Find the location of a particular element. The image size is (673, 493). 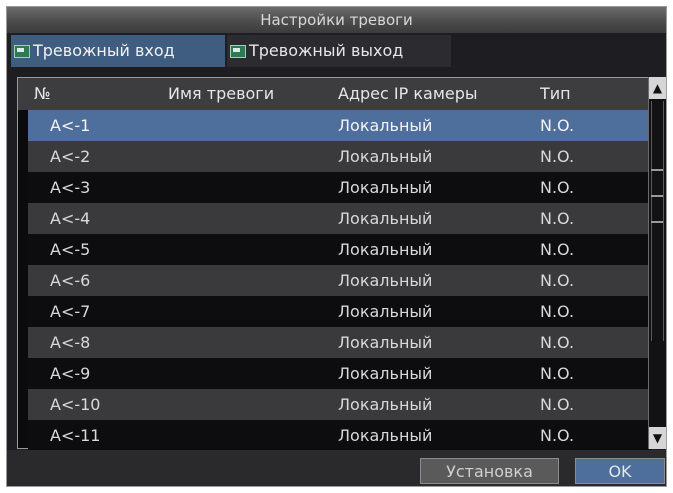

chevron-up-icon: ▲ is located at coordinates (657, 88).